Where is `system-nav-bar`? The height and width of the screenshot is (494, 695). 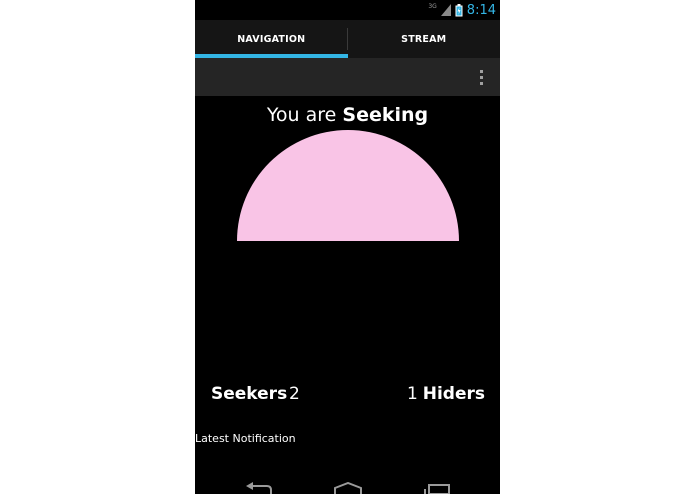
system-nav-bar is located at coordinates (347, 485).